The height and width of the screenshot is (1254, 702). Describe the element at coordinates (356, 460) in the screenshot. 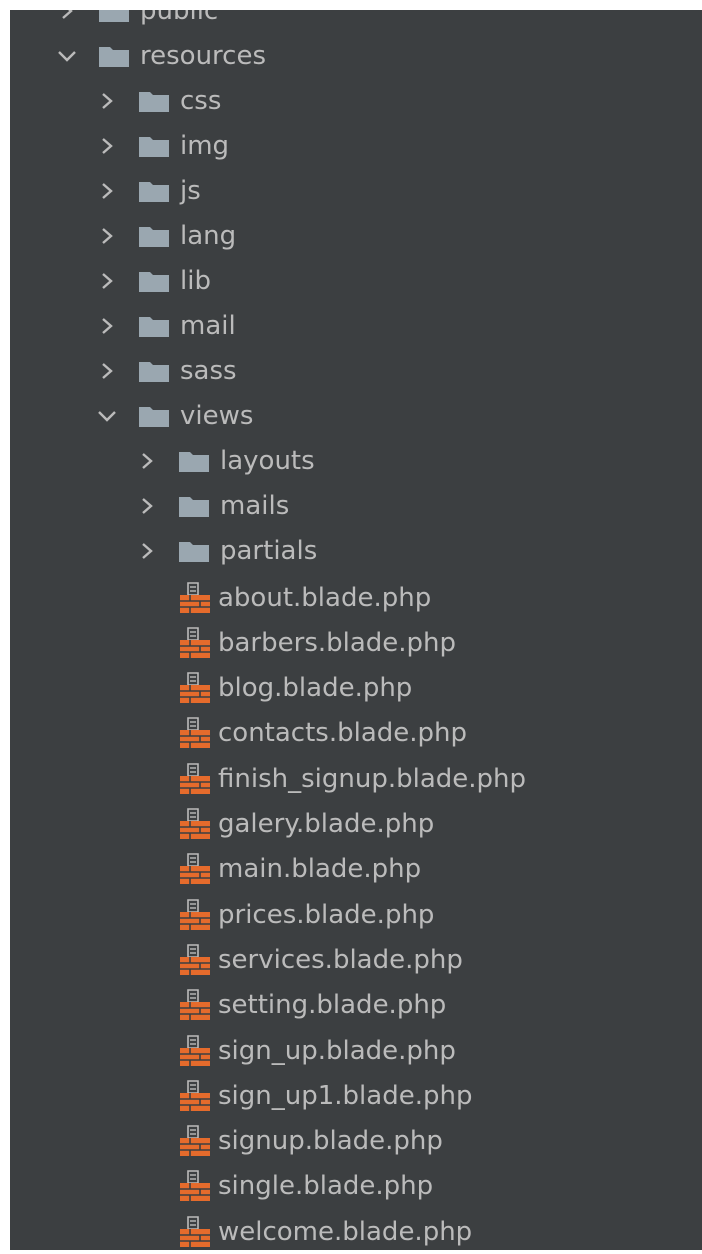

I see `tree-row-layouts: layouts` at that location.